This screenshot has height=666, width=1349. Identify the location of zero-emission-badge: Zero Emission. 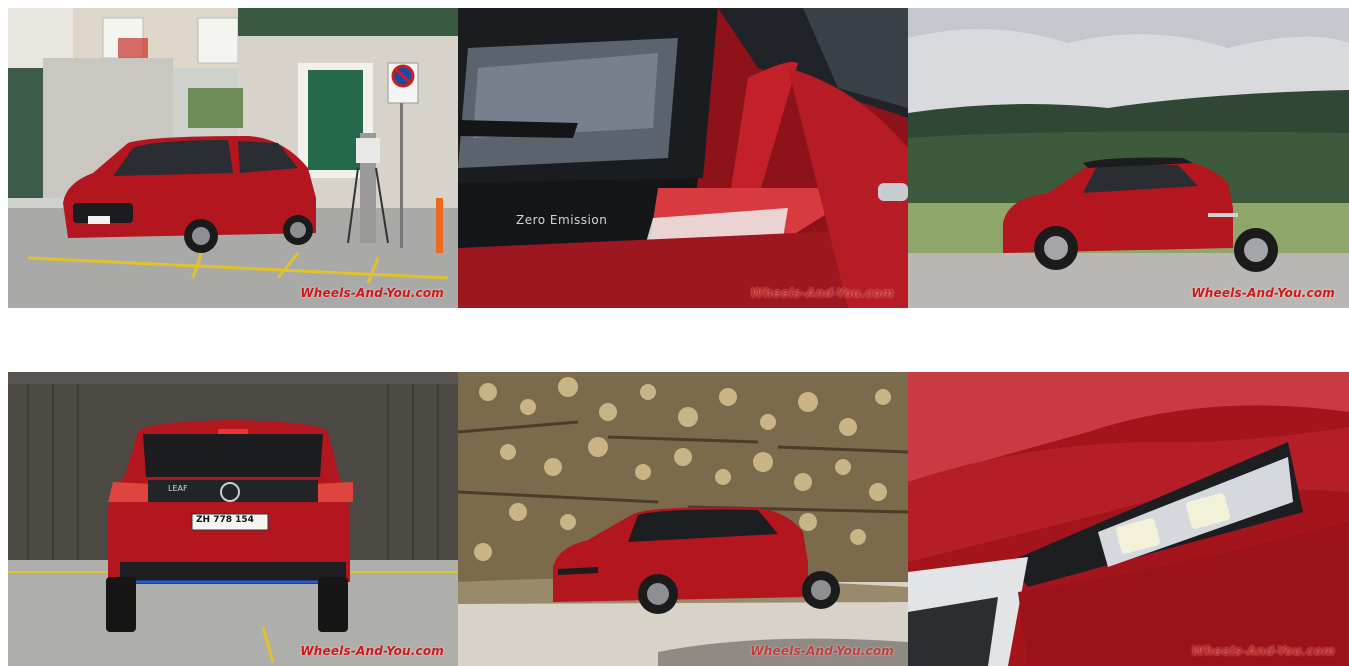
(562, 220).